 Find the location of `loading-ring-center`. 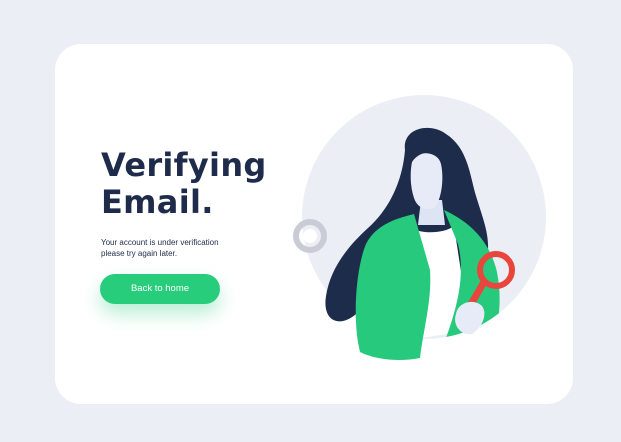

loading-ring-center is located at coordinates (310, 236).